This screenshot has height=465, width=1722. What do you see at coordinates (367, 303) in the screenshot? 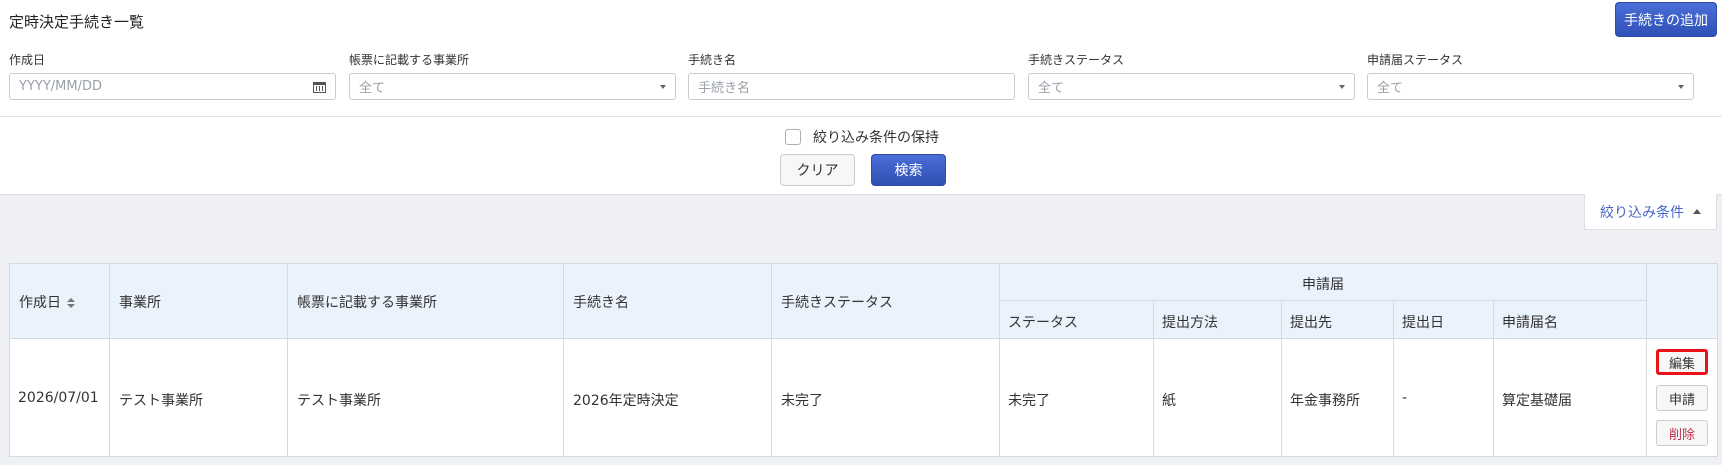
I see `header-office-on-form: 帳票に記載する事業所` at bounding box center [367, 303].